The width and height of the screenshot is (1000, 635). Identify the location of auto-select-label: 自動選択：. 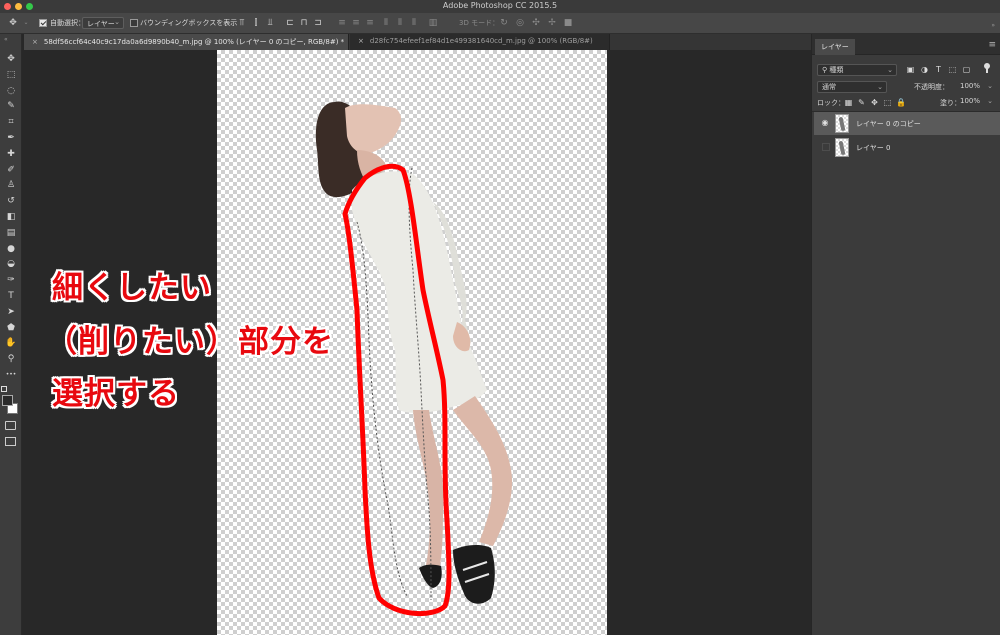
(67, 23).